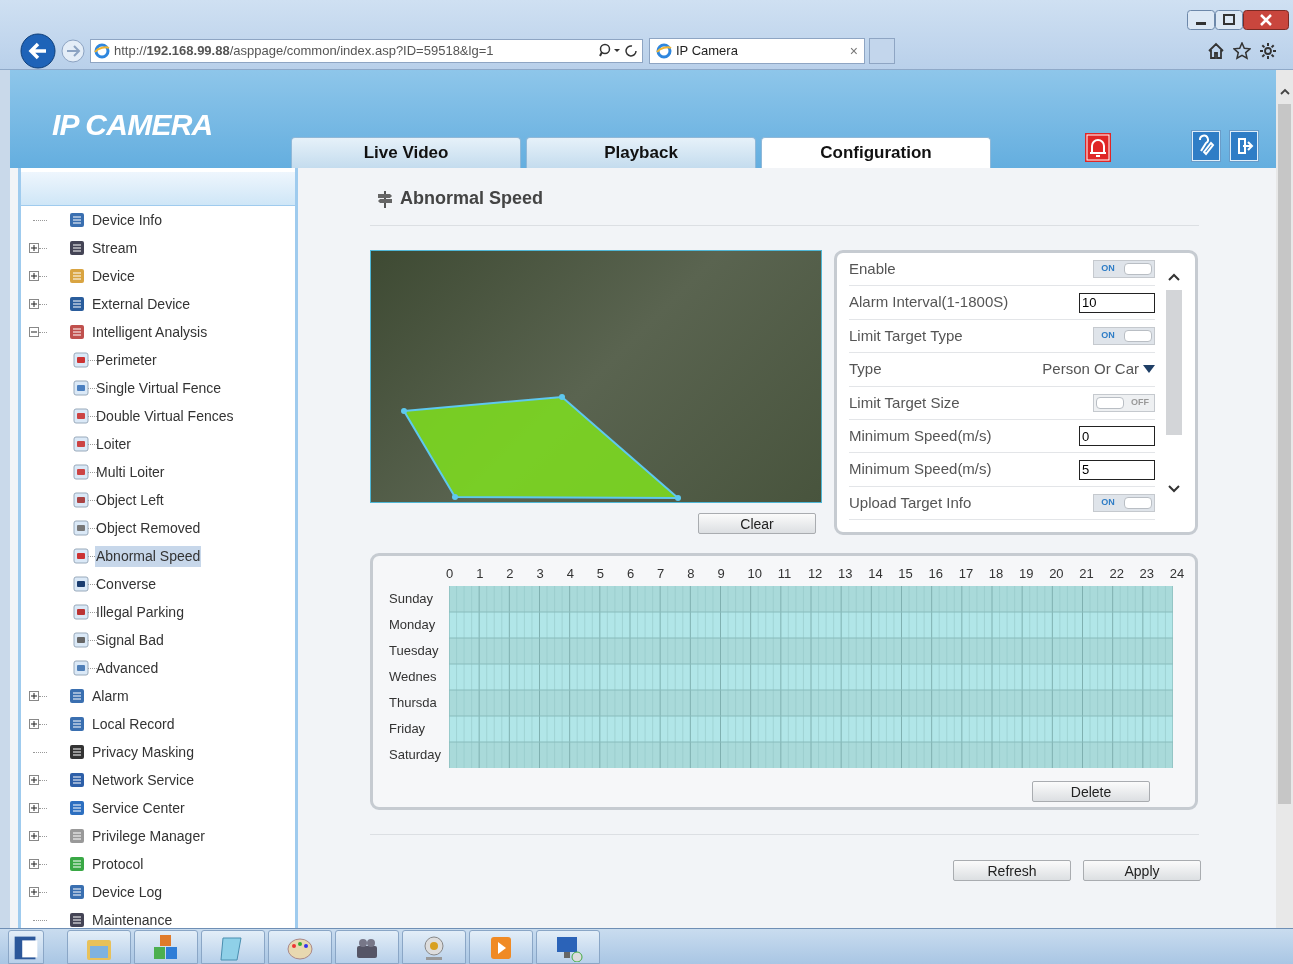 Image resolution: width=1293 pixels, height=964 pixels. I want to click on scroll-up-icon, so click(1174, 277).